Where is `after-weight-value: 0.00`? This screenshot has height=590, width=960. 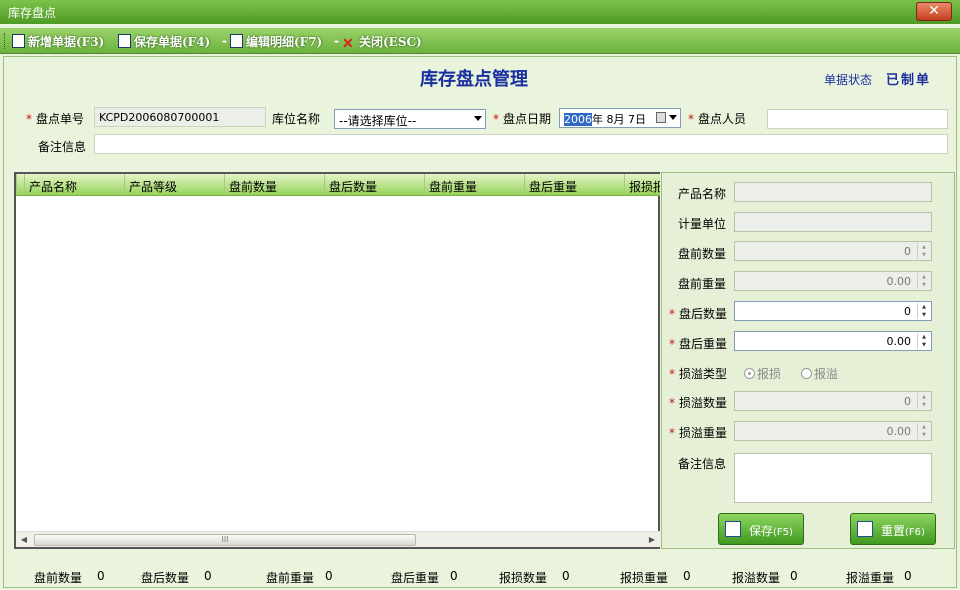
after-weight-value: 0.00 is located at coordinates (899, 341).